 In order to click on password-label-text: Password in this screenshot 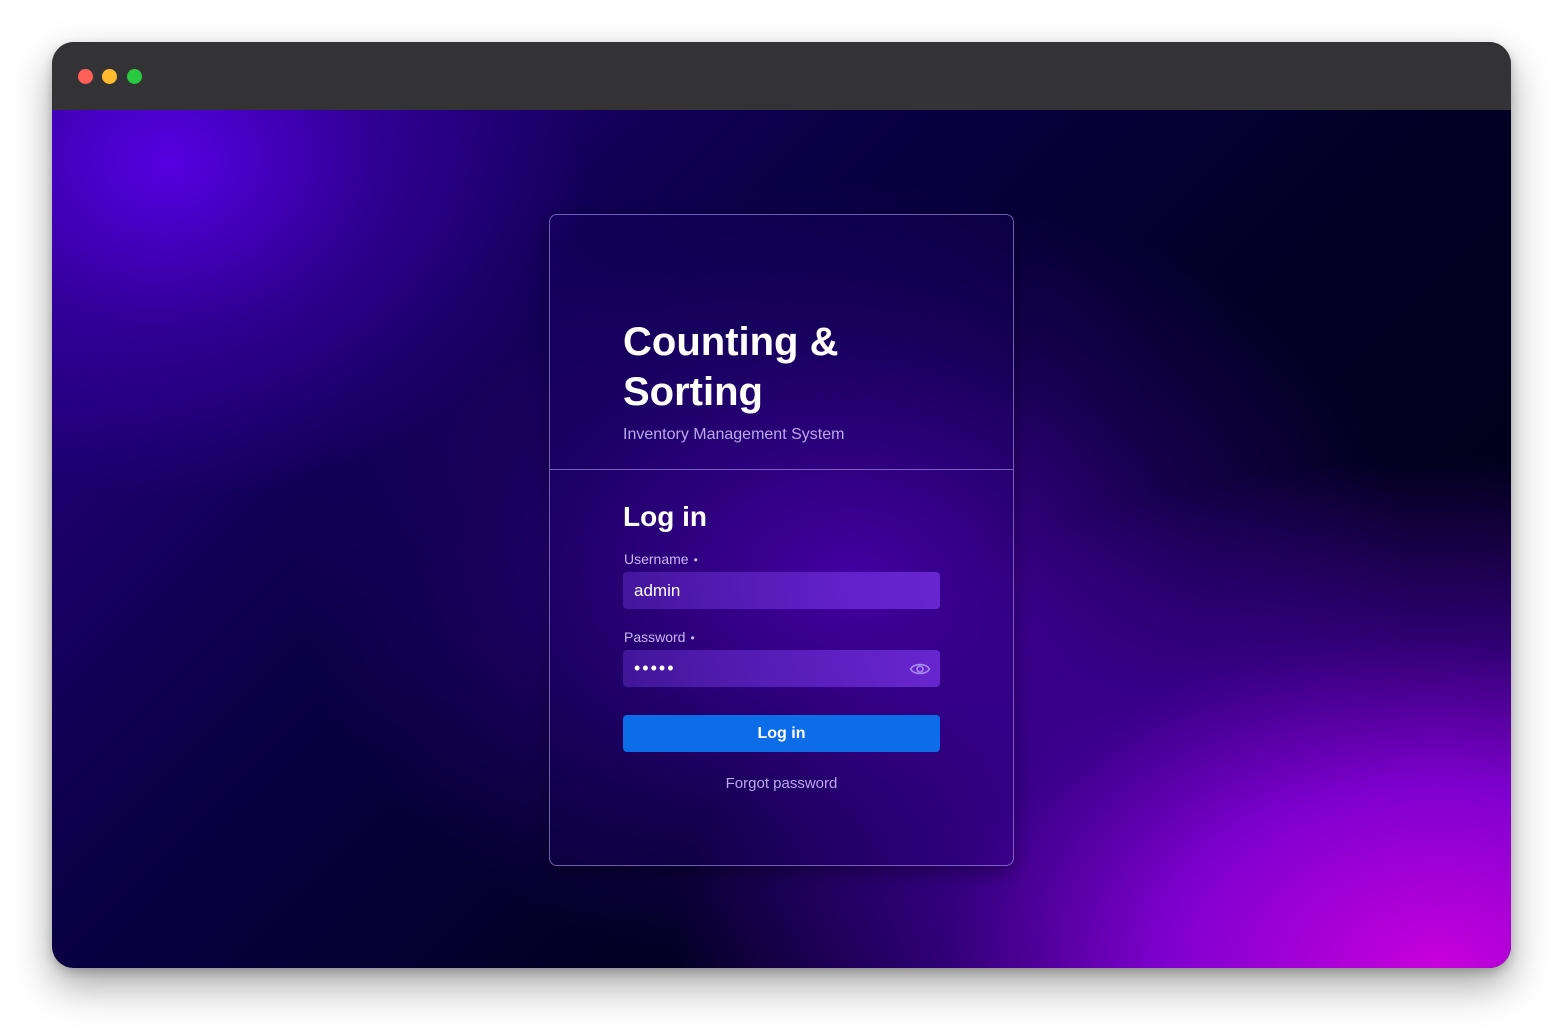, I will do `click(655, 637)`.